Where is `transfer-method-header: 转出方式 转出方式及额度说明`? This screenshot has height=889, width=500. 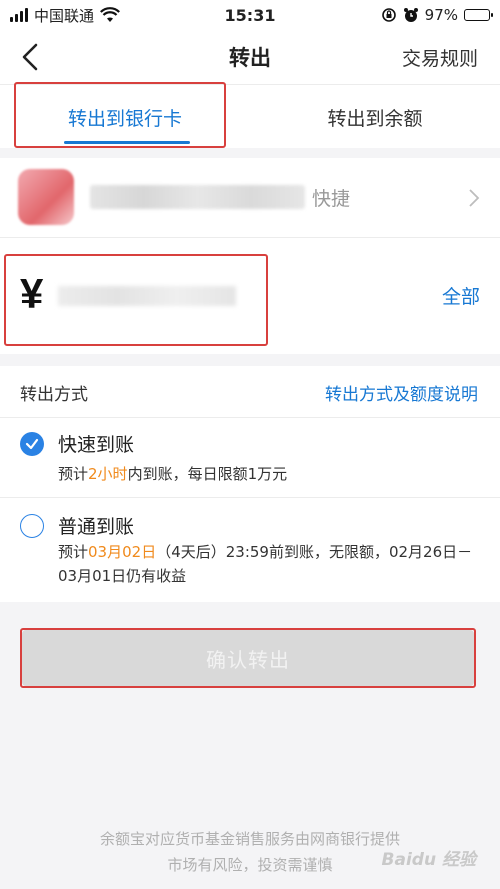 transfer-method-header: 转出方式 转出方式及额度说明 is located at coordinates (250, 392).